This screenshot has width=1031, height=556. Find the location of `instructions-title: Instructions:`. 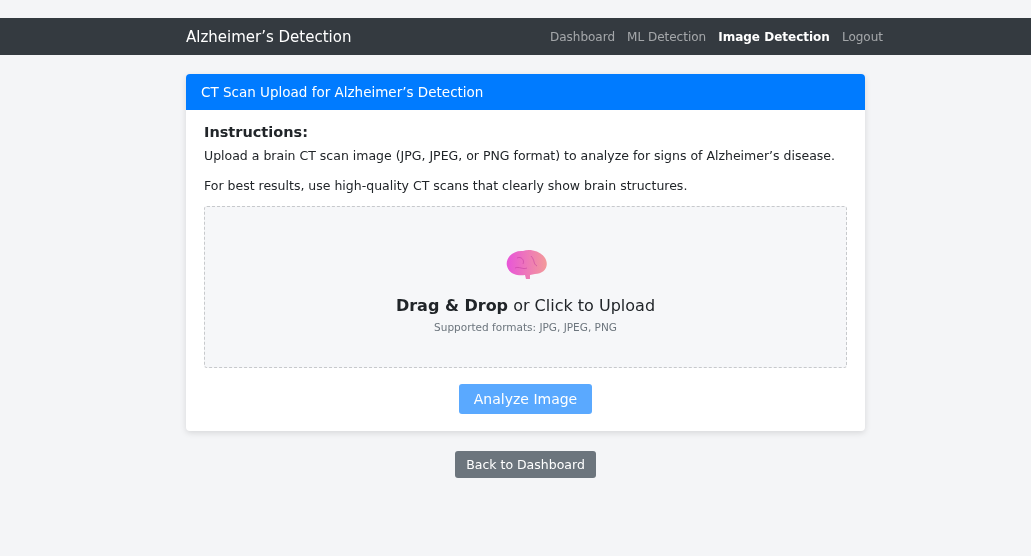

instructions-title: Instructions: is located at coordinates (256, 132).